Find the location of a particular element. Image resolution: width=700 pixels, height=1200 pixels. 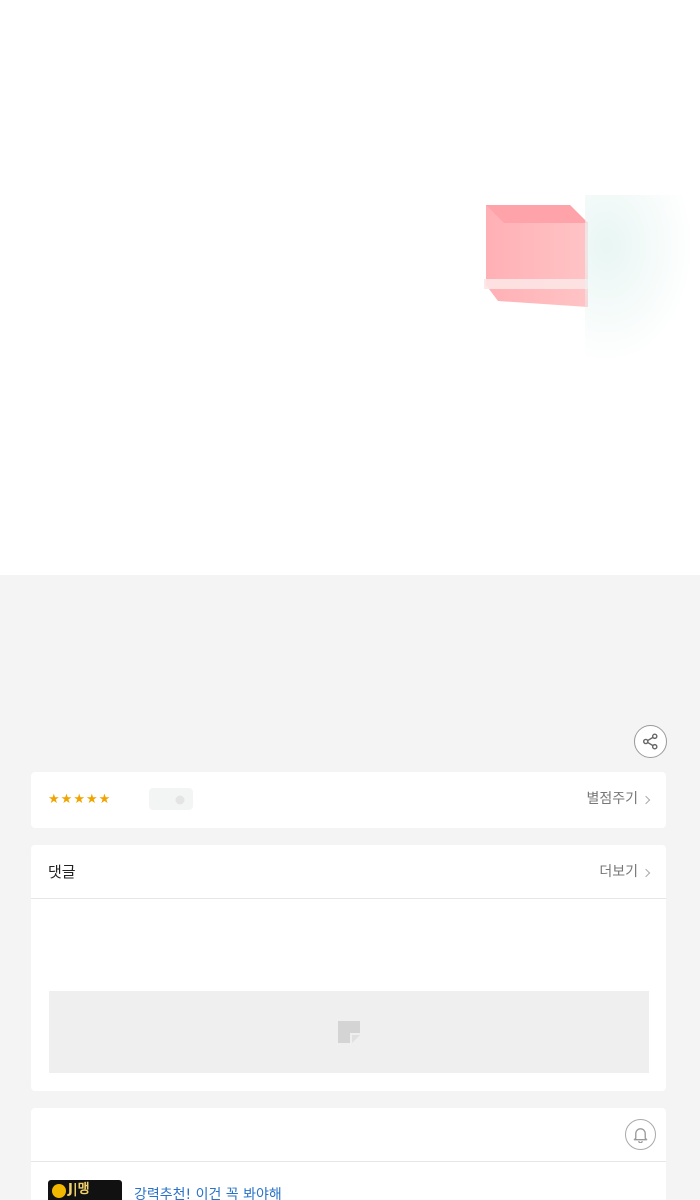

comment-placeholder is located at coordinates (349, 1032).